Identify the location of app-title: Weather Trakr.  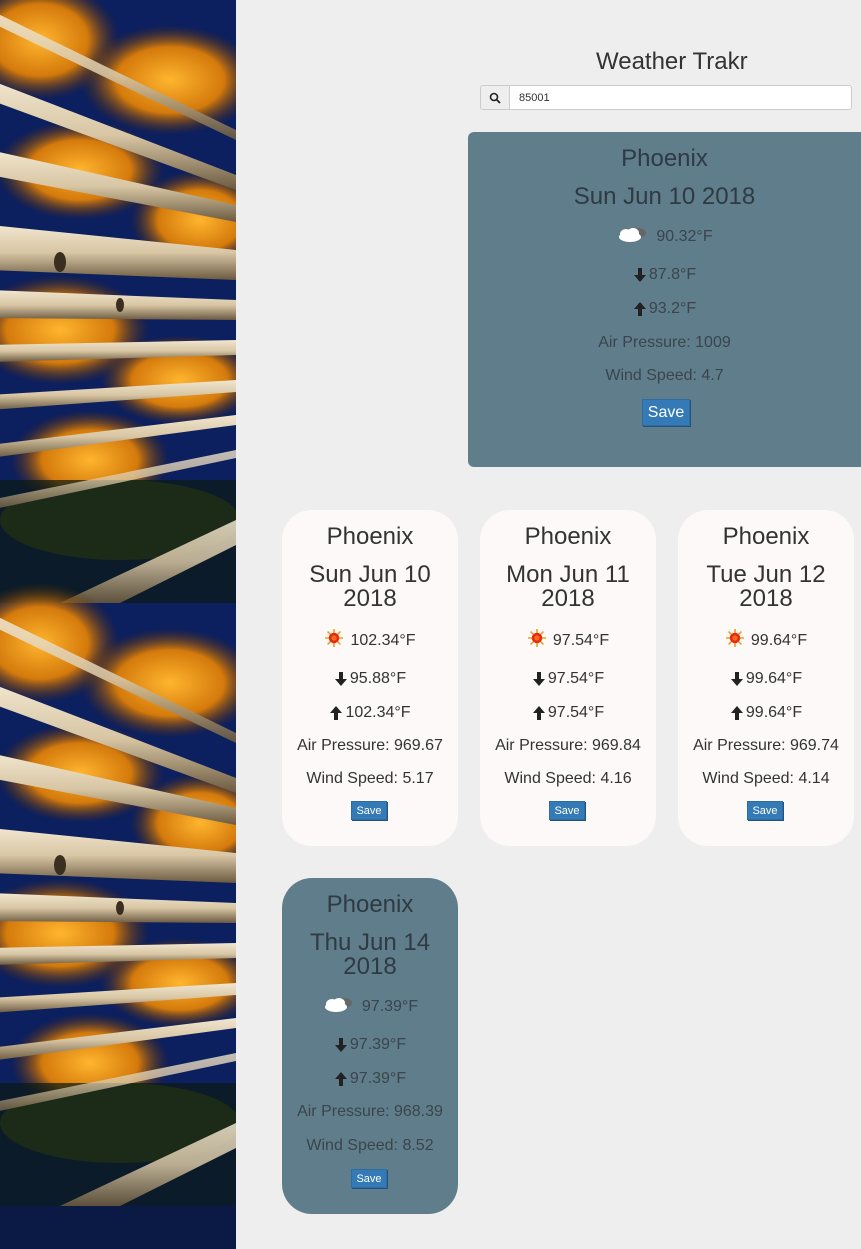
(672, 61).